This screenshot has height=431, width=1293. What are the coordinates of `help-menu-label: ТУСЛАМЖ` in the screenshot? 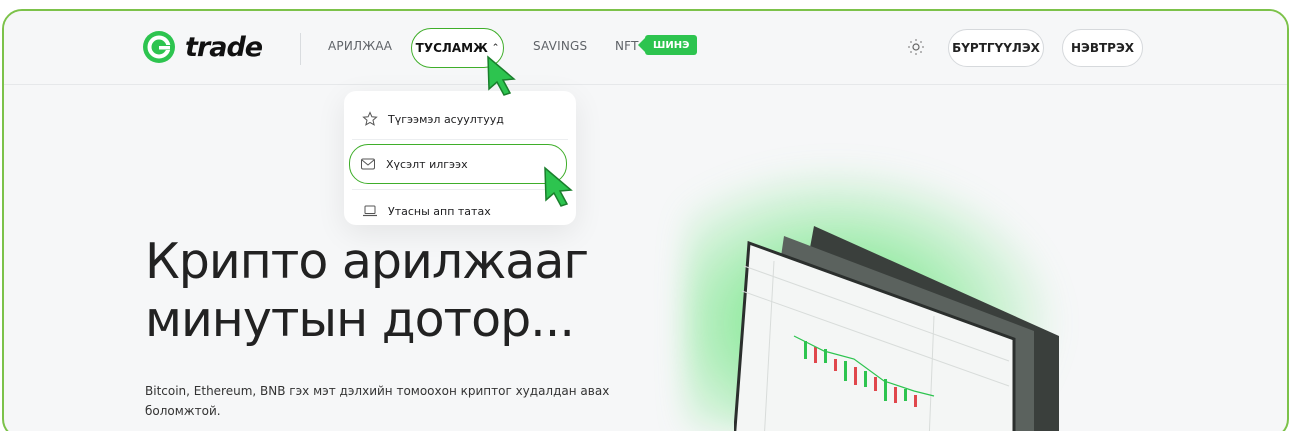 It's located at (451, 48).